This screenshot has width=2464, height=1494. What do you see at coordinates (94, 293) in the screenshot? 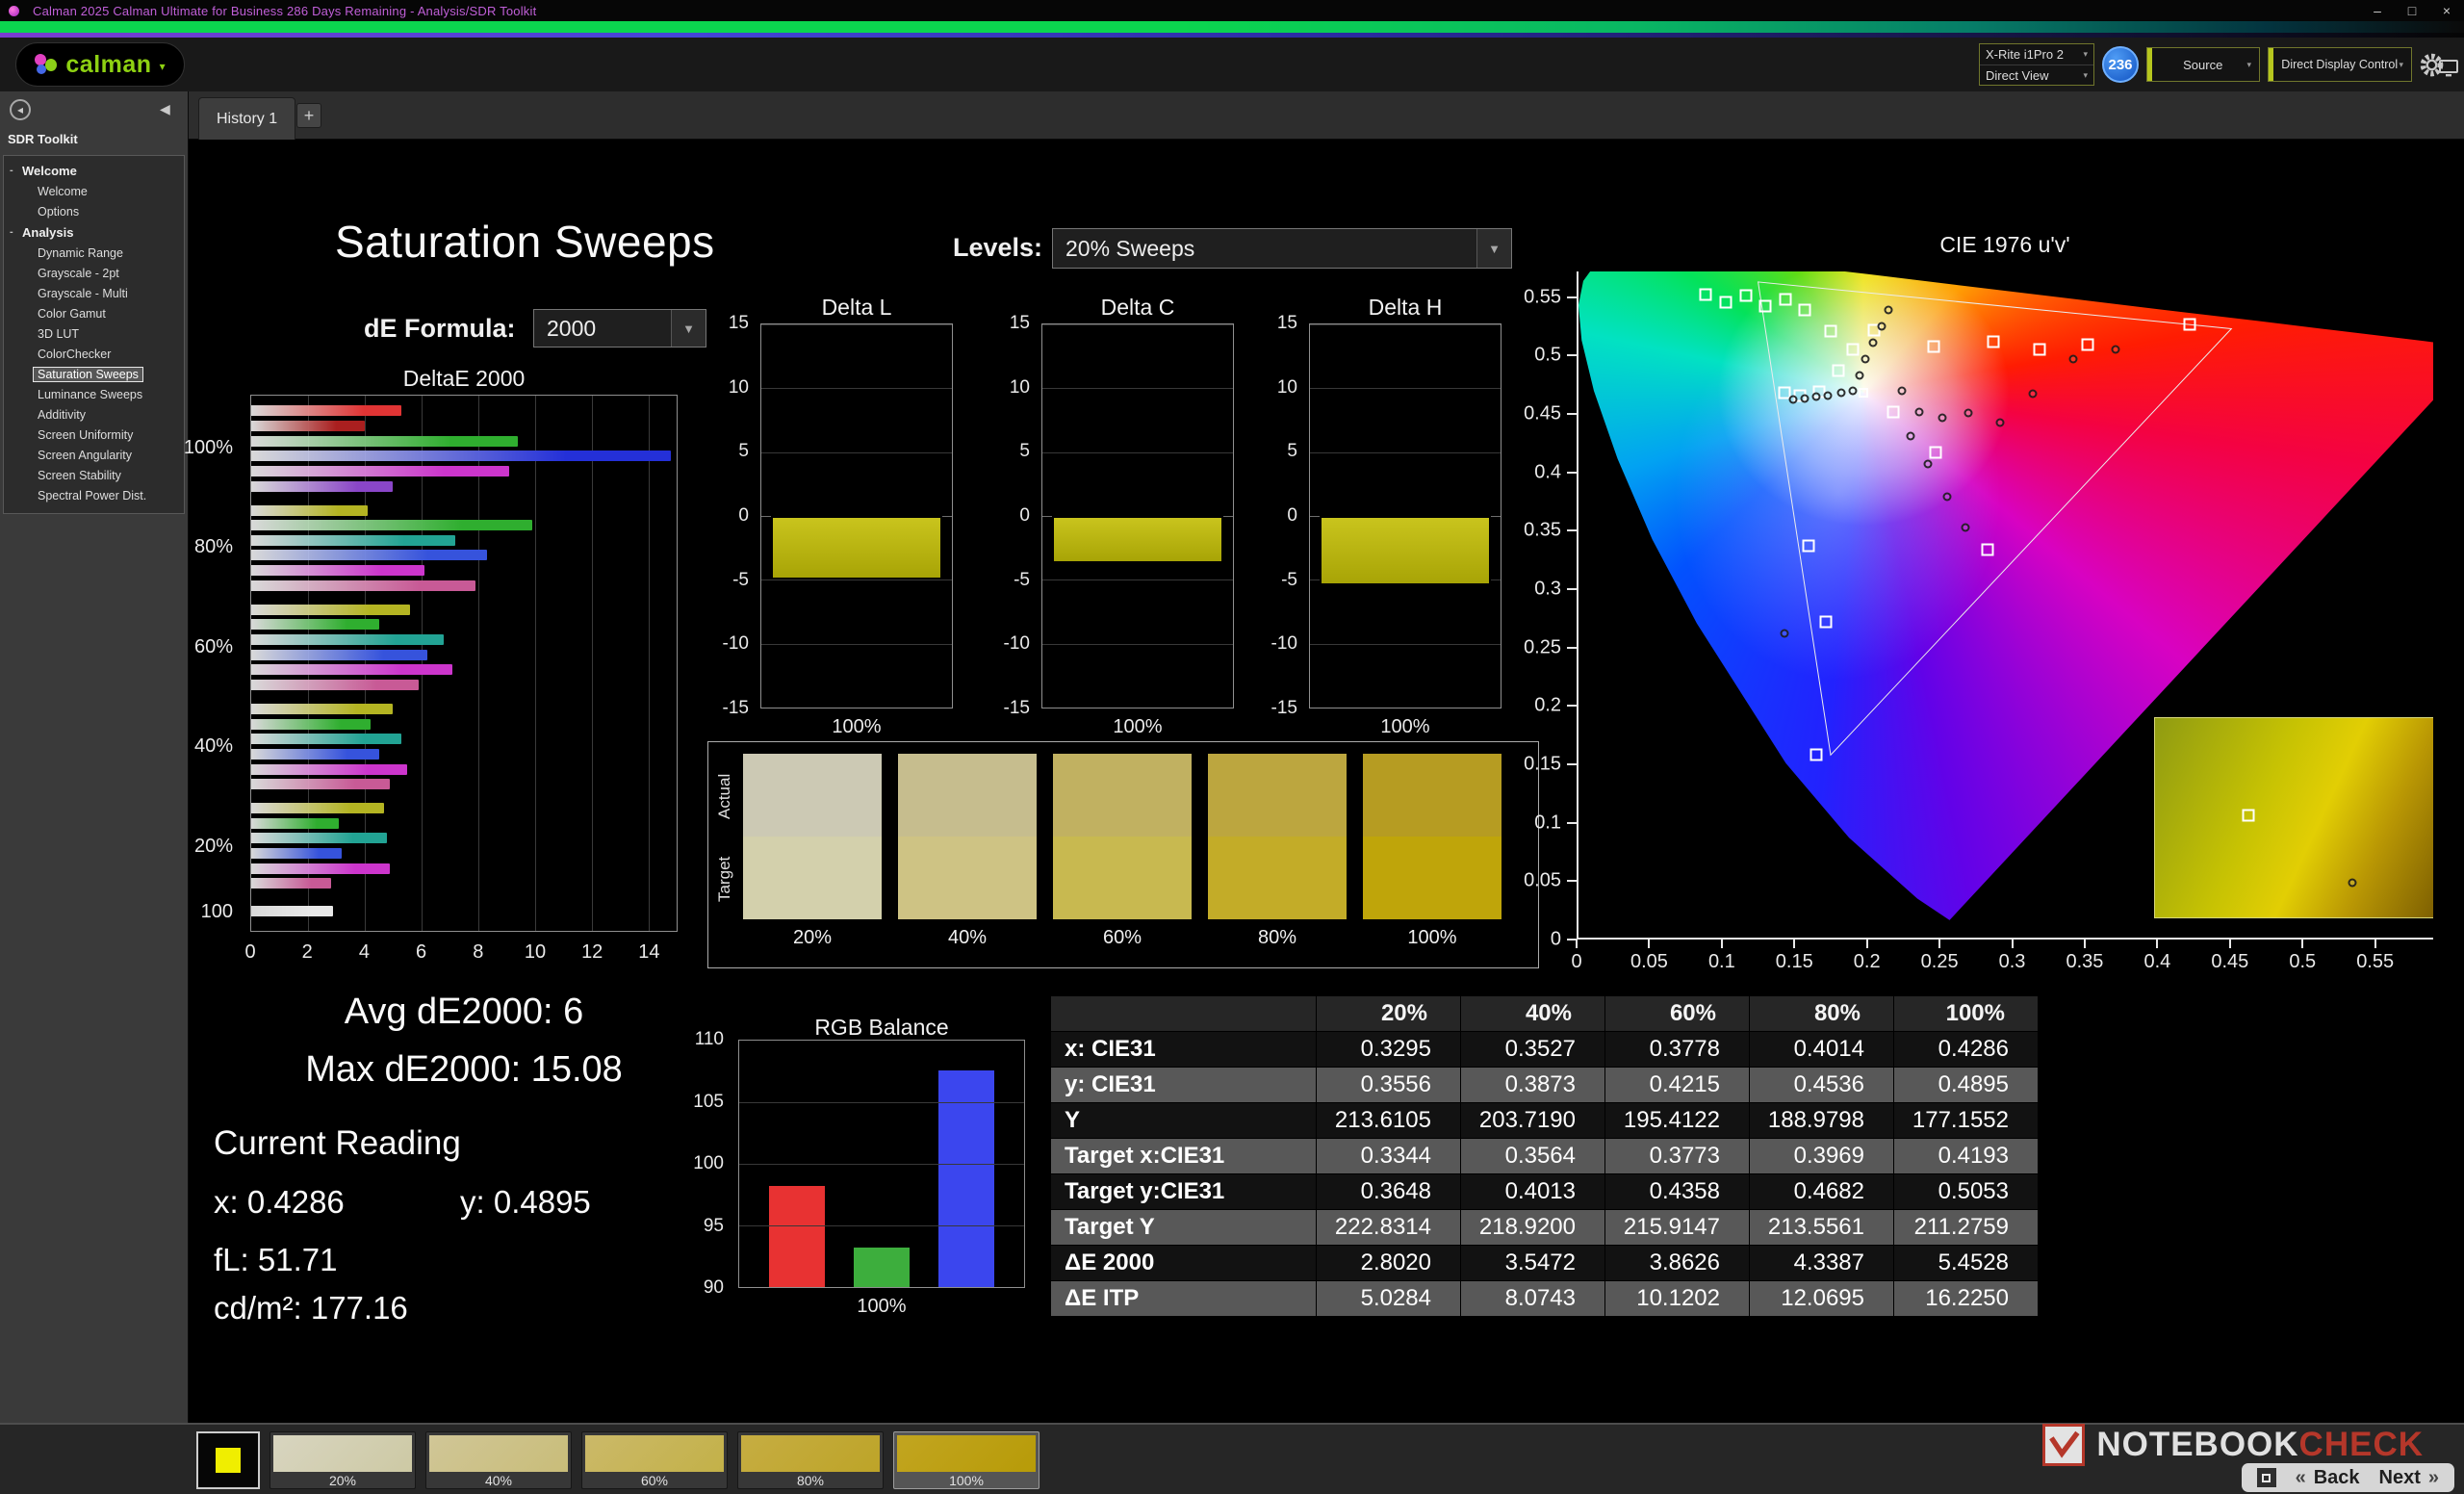
I see `sidebar-item-grayscale-multi: Grayscale - Multi` at bounding box center [94, 293].